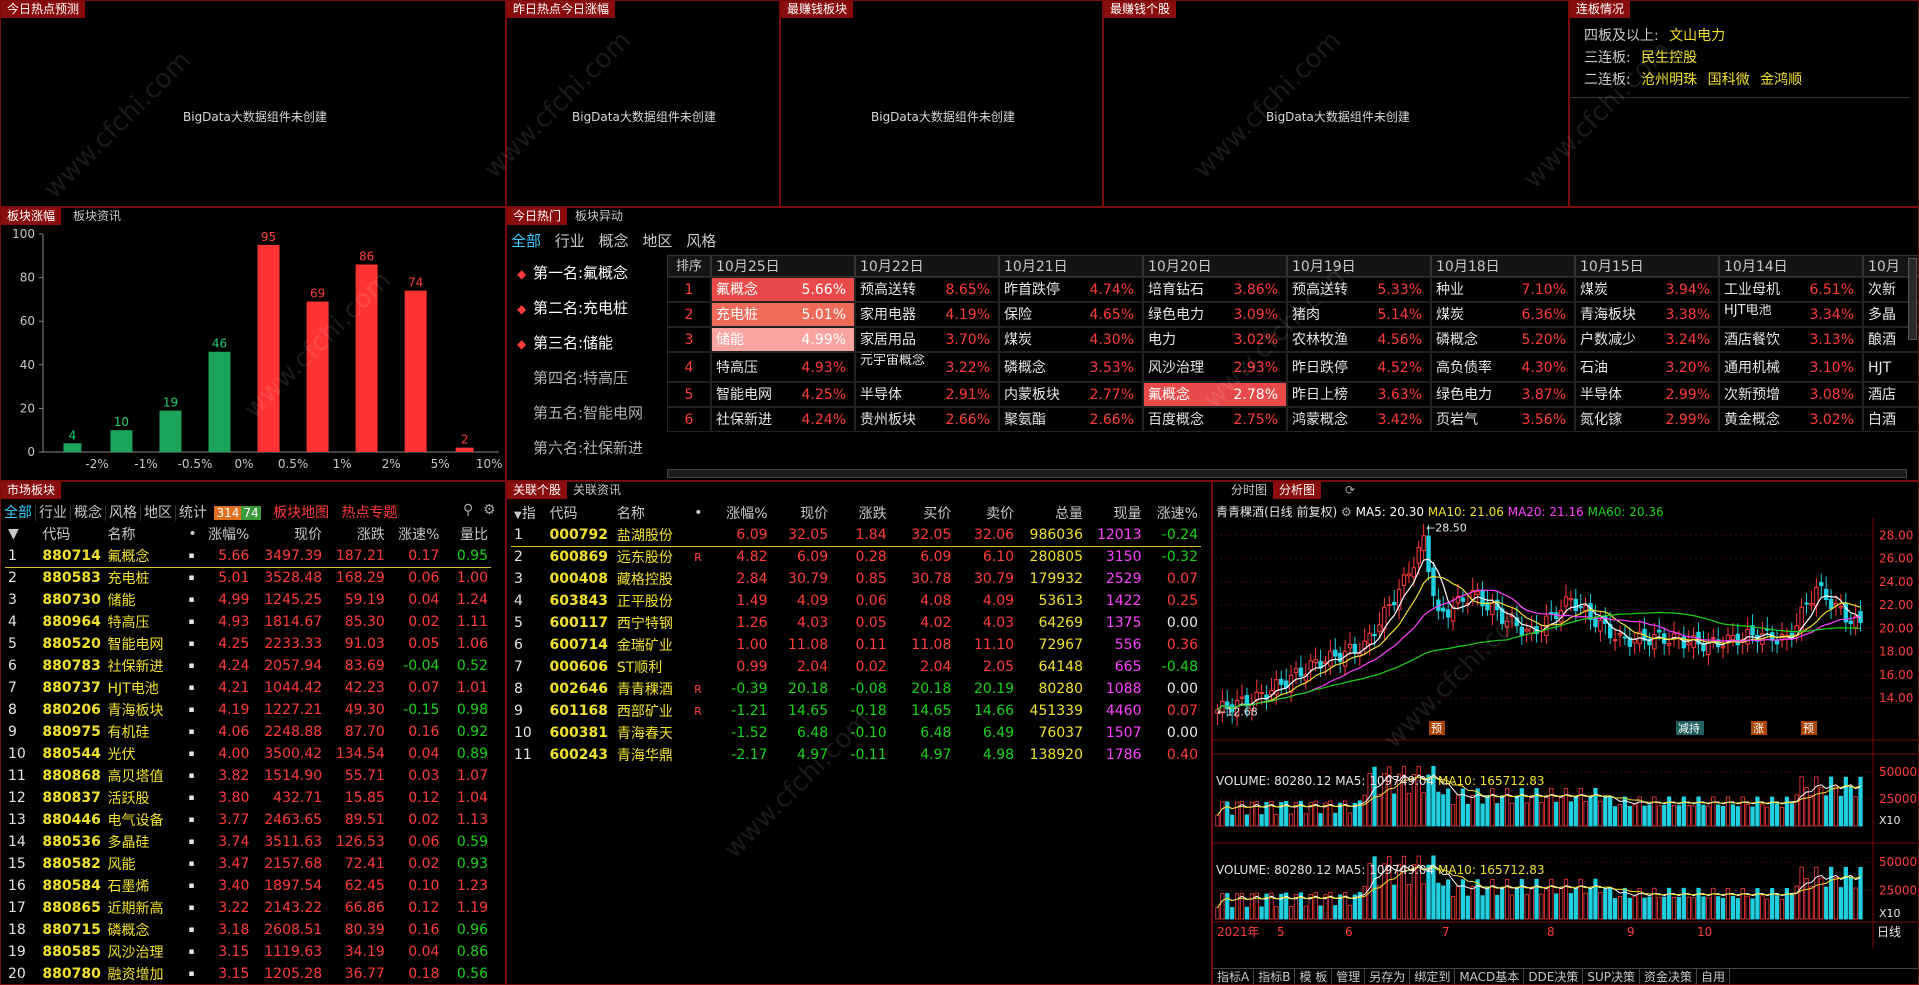 This screenshot has height=985, width=1919. What do you see at coordinates (1503, 314) in the screenshot?
I see `hot-cell: 煤炭 6.36%` at bounding box center [1503, 314].